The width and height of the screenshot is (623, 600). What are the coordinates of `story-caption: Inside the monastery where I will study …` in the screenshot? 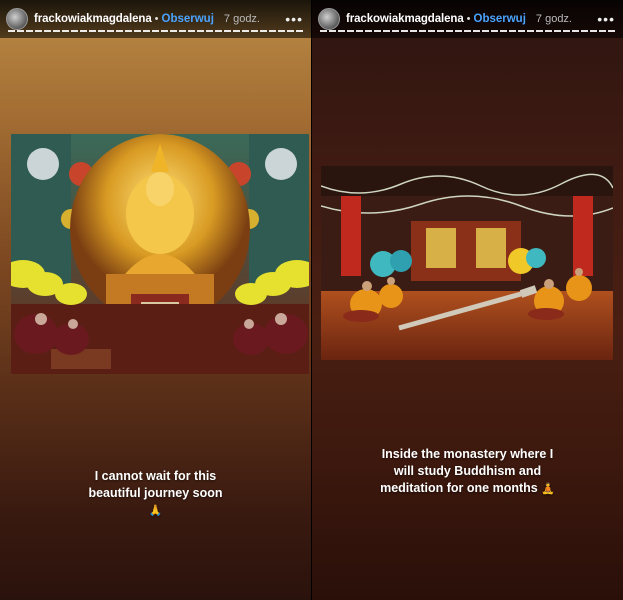 It's located at (467, 471).